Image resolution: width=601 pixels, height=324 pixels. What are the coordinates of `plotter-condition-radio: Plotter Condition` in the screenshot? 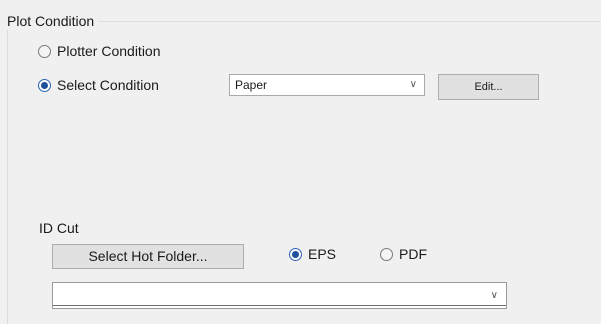 It's located at (99, 51).